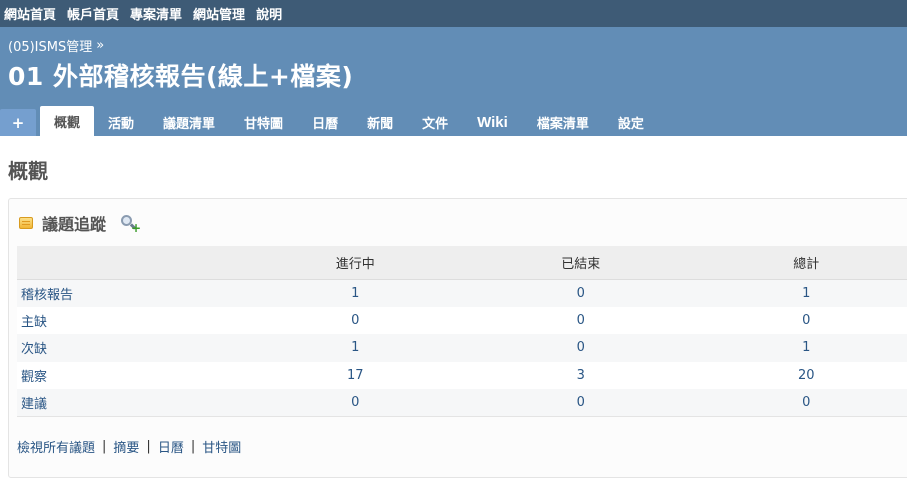 This screenshot has width=907, height=502. I want to click on tracker-name: 次缺, so click(130, 348).